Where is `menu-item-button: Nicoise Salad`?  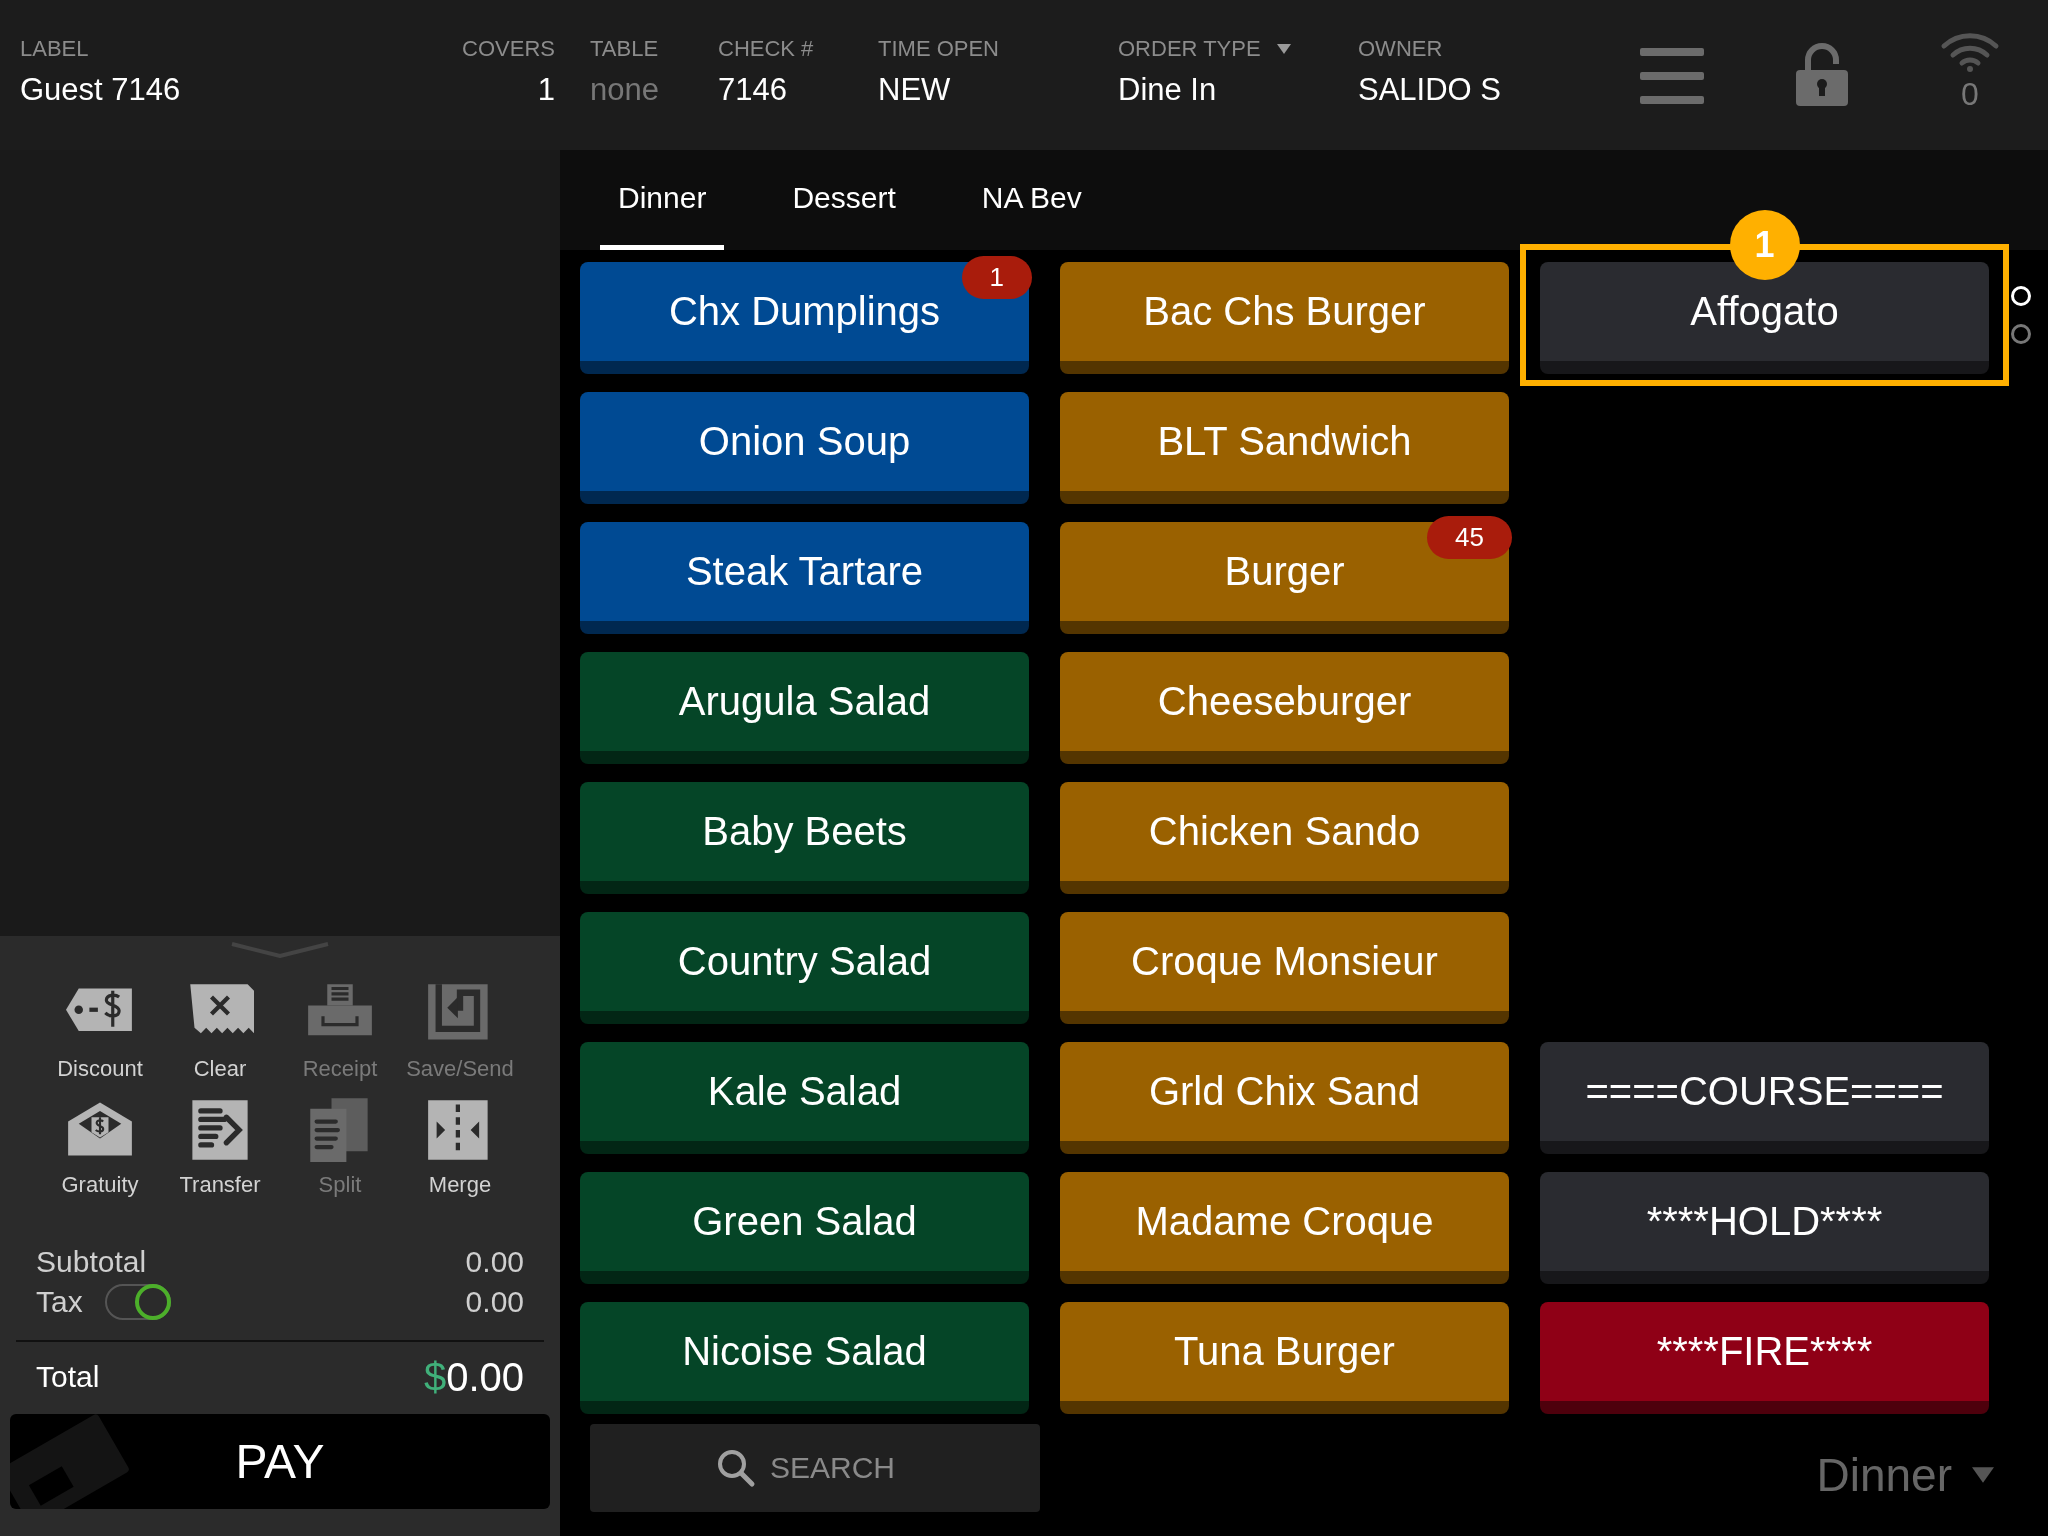
menu-item-button: Nicoise Salad is located at coordinates (804, 1358).